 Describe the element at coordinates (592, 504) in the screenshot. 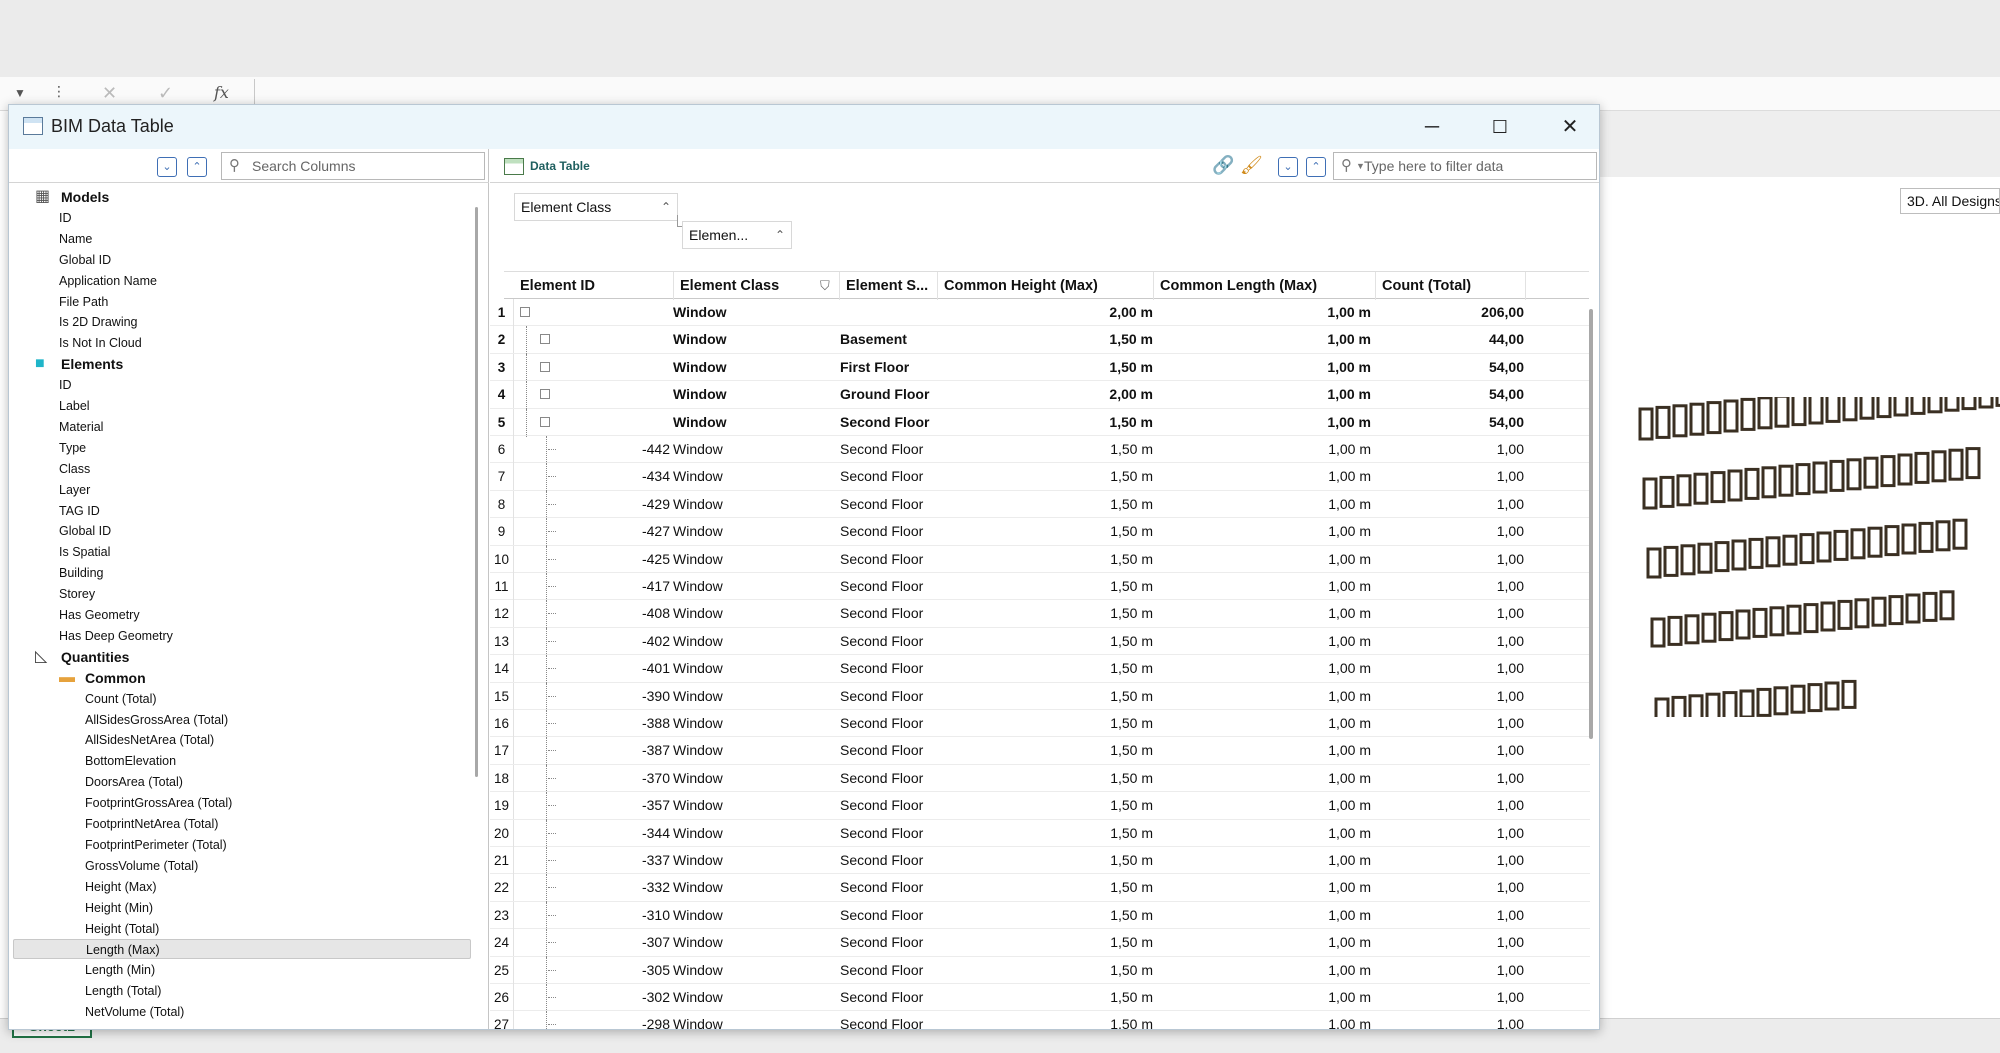

I see `cell-id: -429` at that location.